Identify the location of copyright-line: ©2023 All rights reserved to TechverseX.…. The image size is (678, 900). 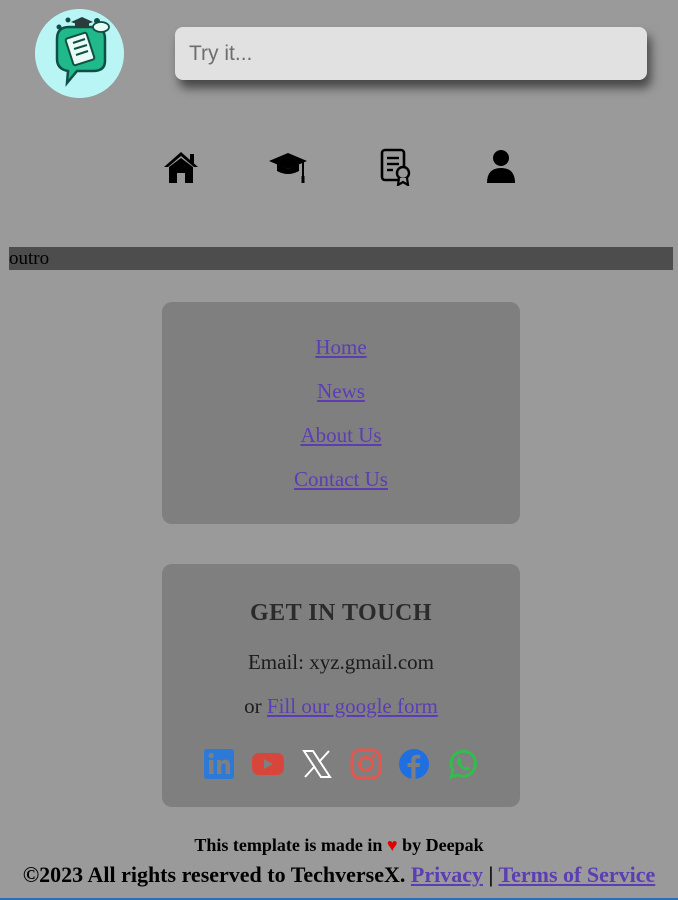
(339, 875).